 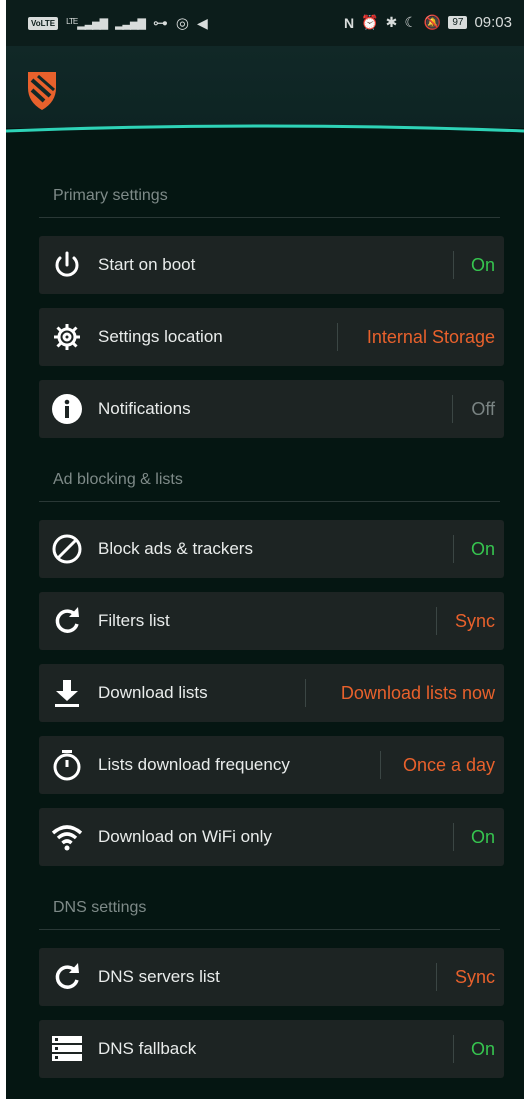 I want to click on setting-label: Block ads & trackers, so click(x=175, y=548).